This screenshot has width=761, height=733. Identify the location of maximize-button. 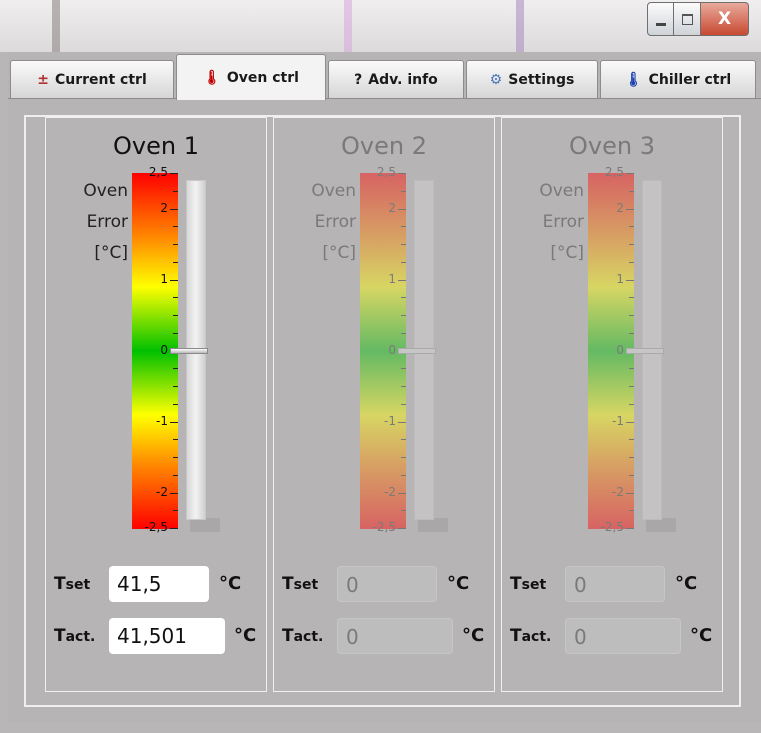
(687, 19).